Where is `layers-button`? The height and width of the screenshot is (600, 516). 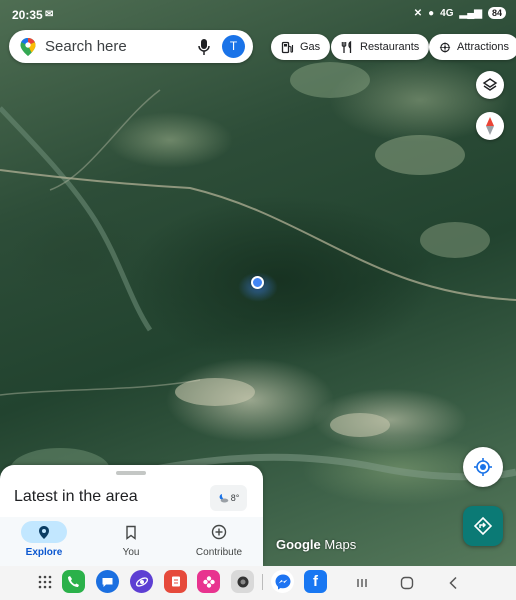 layers-button is located at coordinates (490, 85).